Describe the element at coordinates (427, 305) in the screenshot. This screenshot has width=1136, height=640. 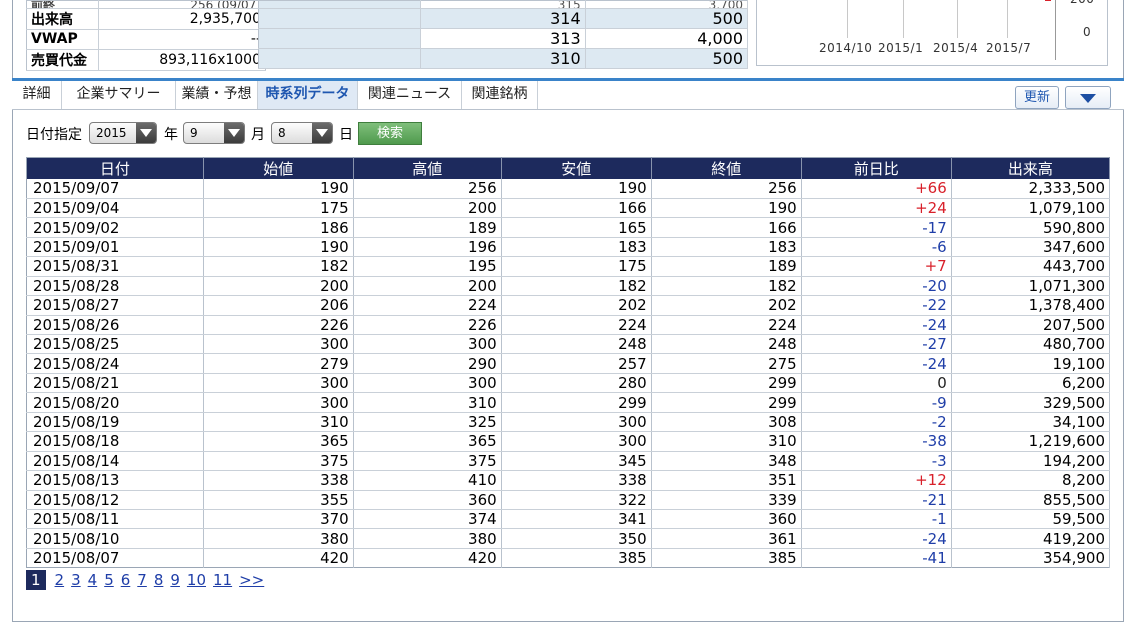
I see `cell-high: 224` at that location.